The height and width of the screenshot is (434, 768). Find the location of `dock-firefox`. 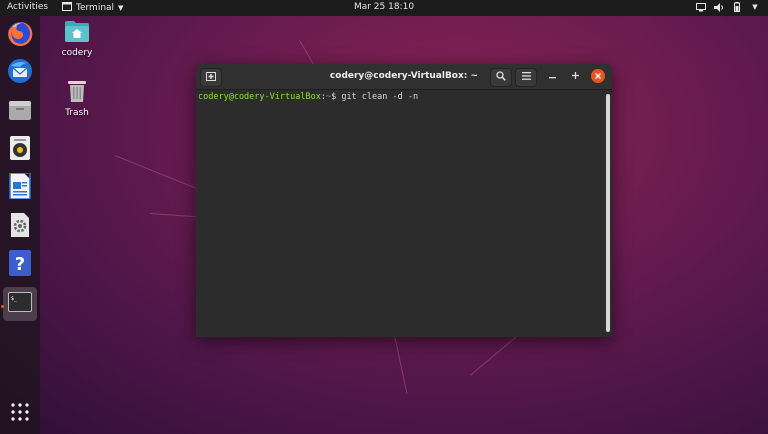

dock-firefox is located at coordinates (20, 36).